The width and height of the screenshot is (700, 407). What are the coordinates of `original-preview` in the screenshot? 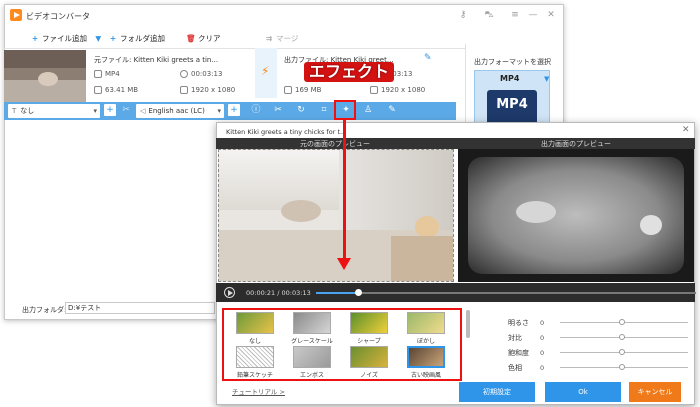 It's located at (336, 215).